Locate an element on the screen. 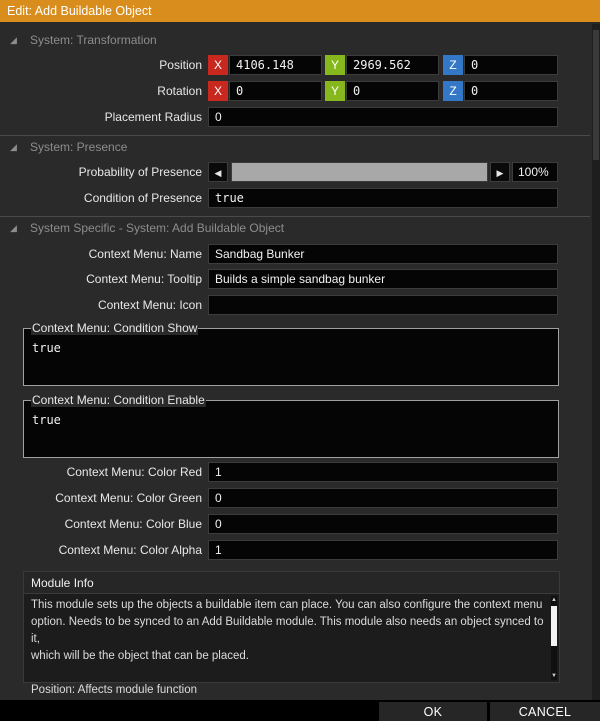 The width and height of the screenshot is (600, 721). probability-value-input: 100% is located at coordinates (535, 172).